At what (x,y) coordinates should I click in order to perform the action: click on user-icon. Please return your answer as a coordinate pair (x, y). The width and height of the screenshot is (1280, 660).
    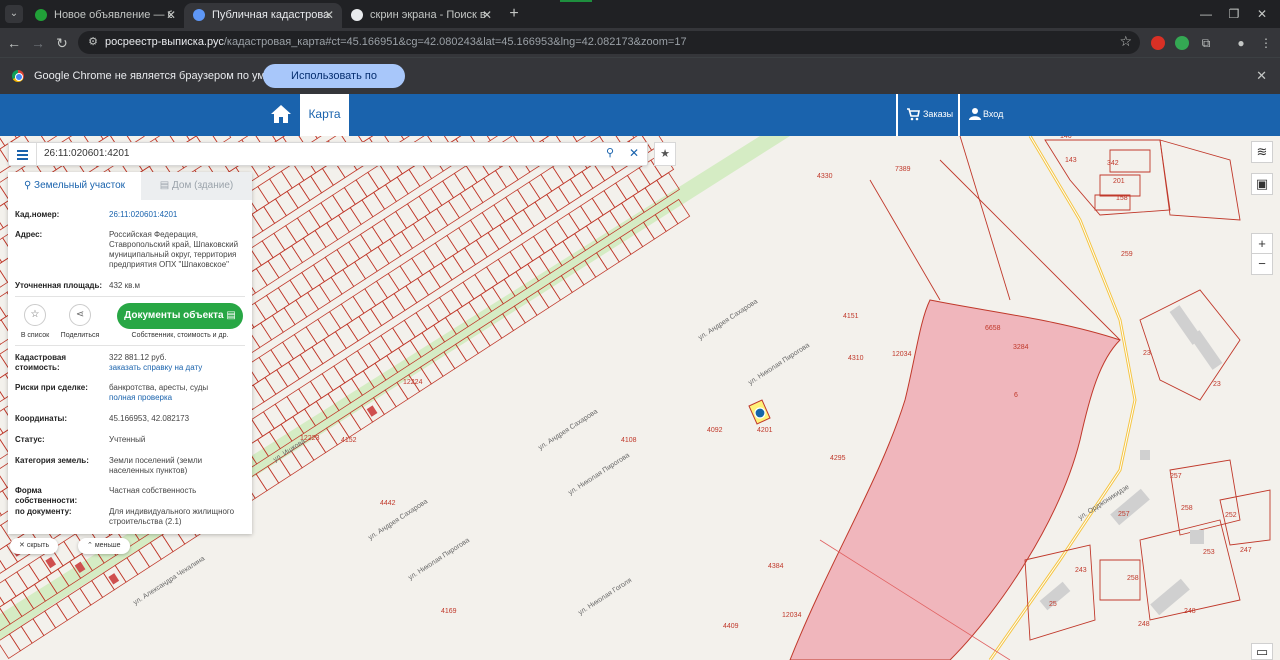
    Looking at the image, I should click on (975, 114).